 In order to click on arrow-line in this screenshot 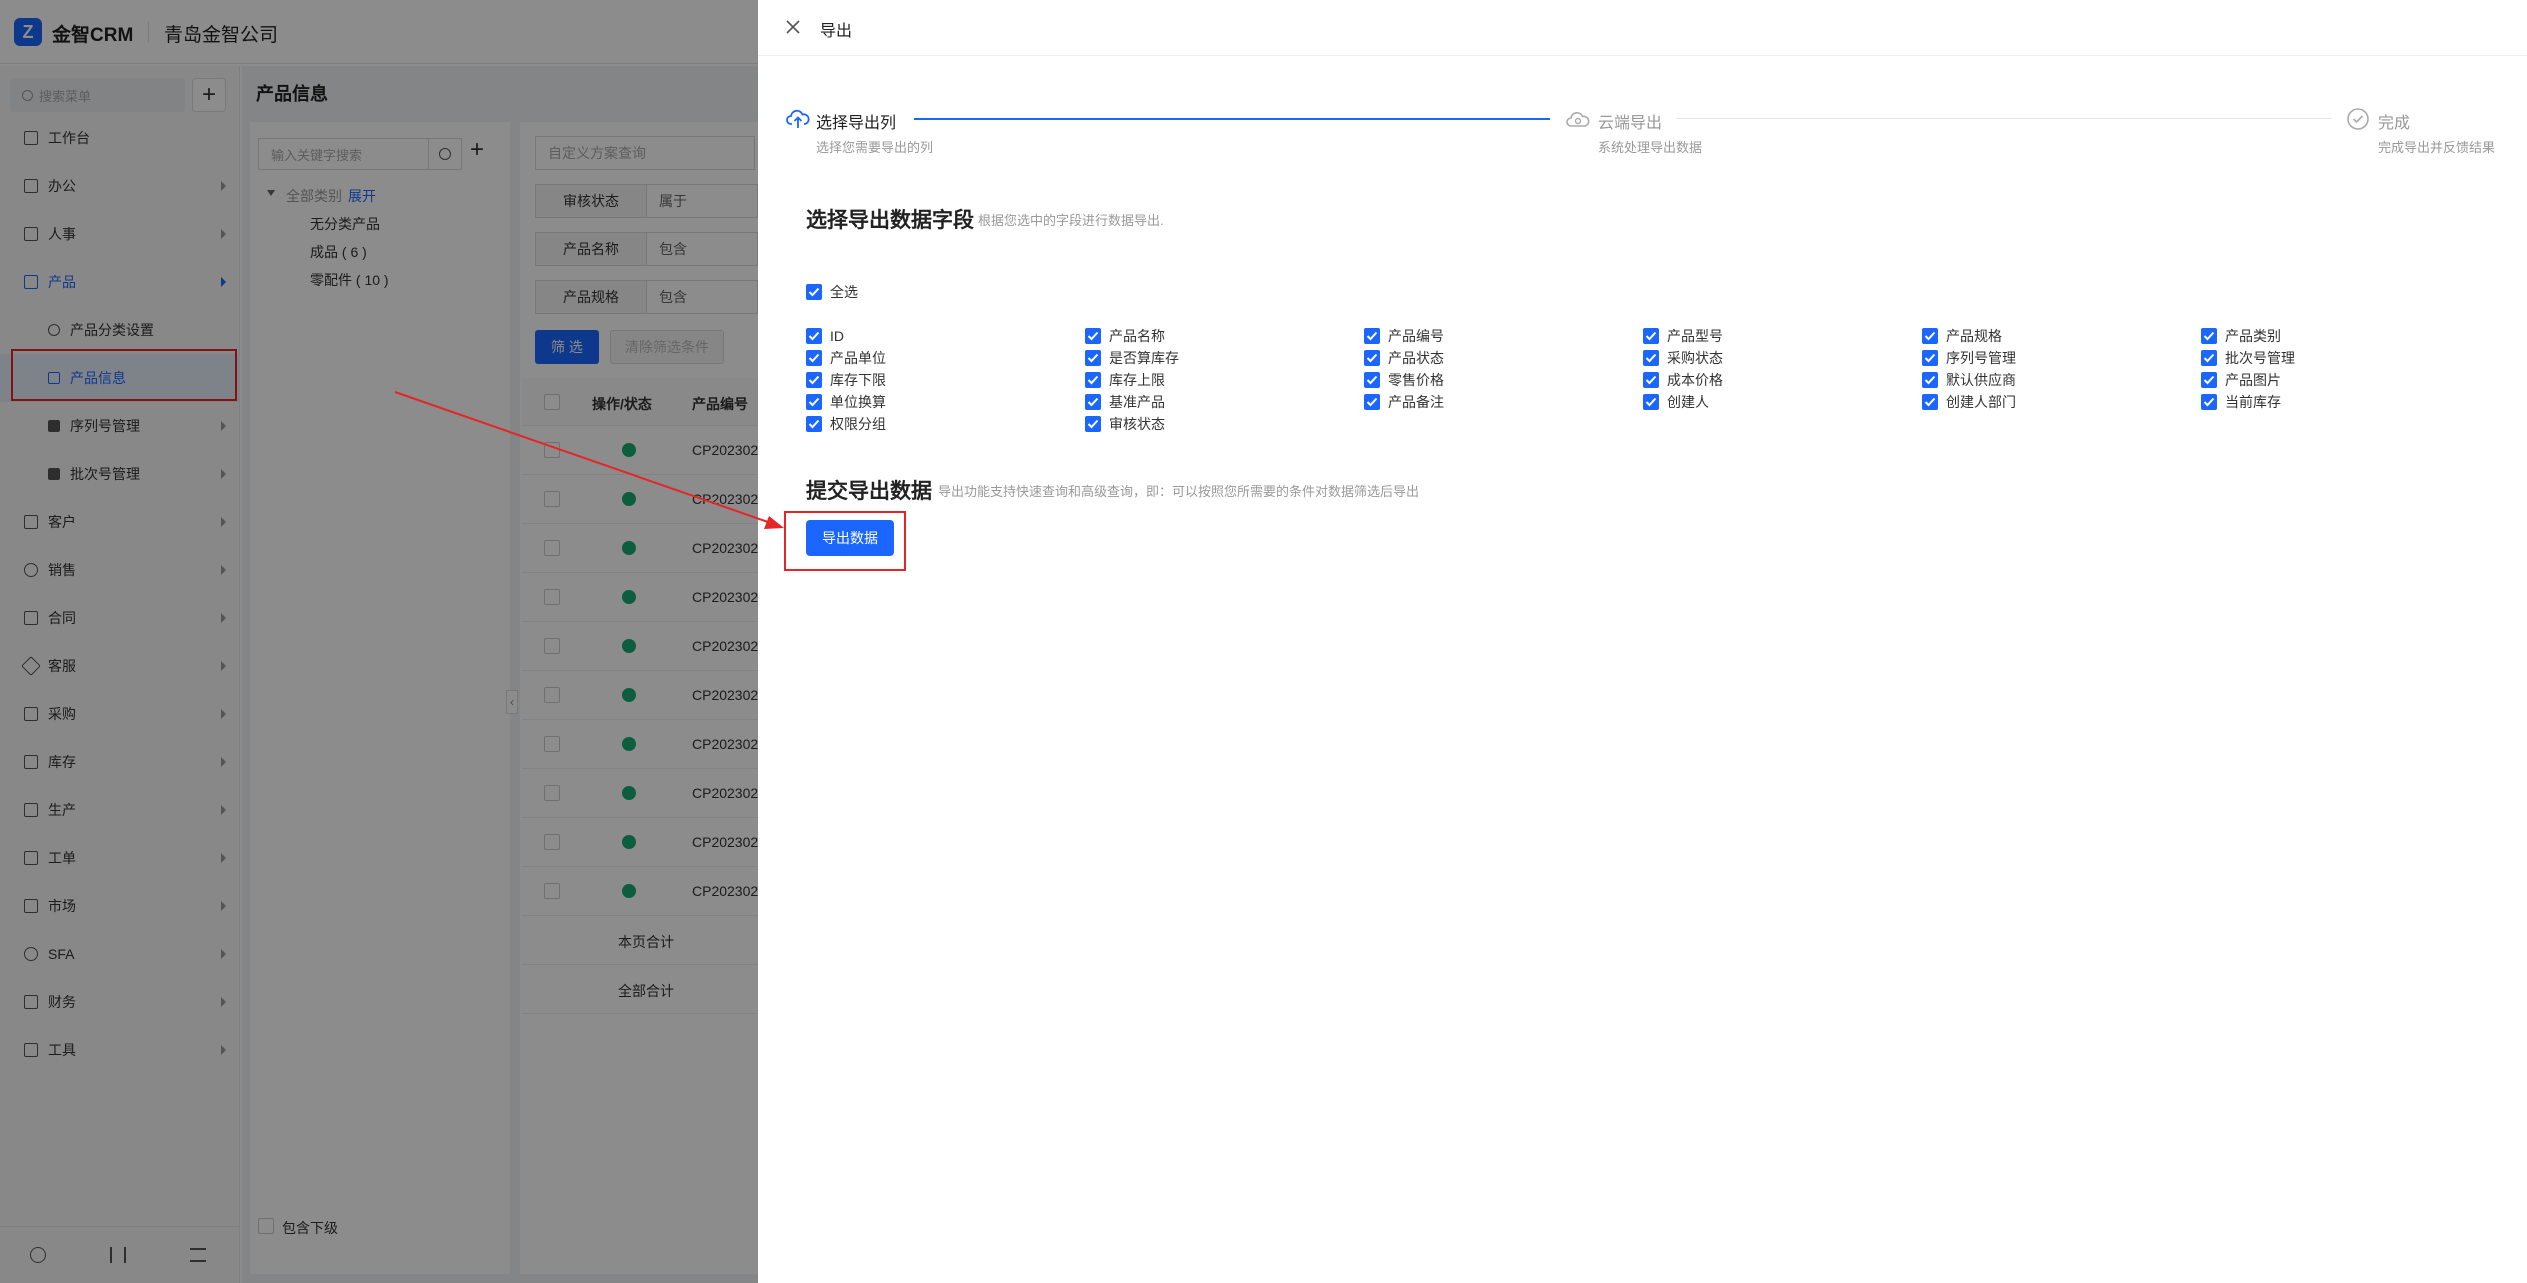, I will do `click(581, 457)`.